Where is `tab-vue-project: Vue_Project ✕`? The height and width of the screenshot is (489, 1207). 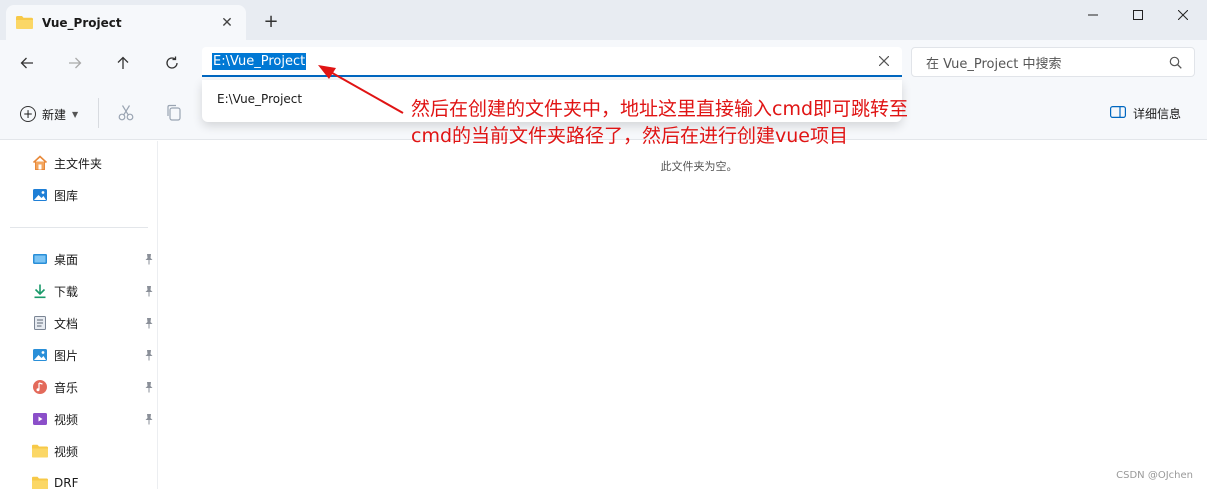 tab-vue-project: Vue_Project ✕ is located at coordinates (126, 22).